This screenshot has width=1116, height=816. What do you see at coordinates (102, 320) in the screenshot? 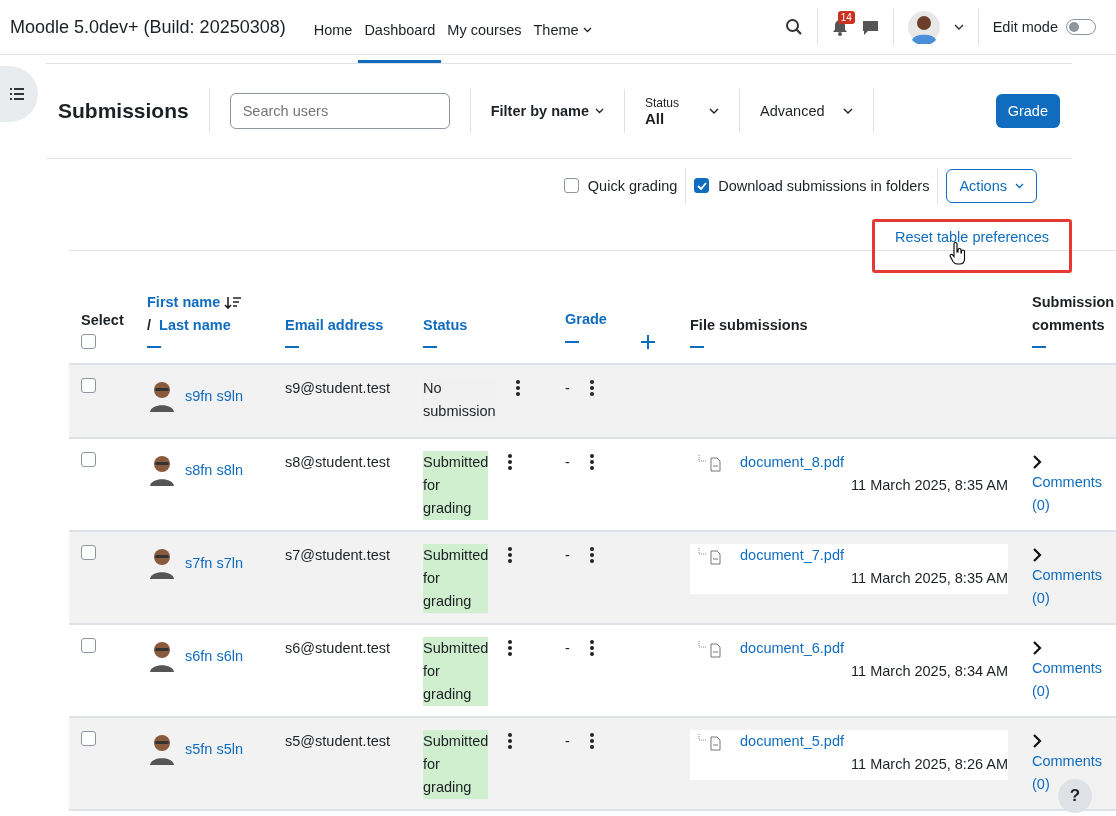
I see `column-header: Select` at bounding box center [102, 320].